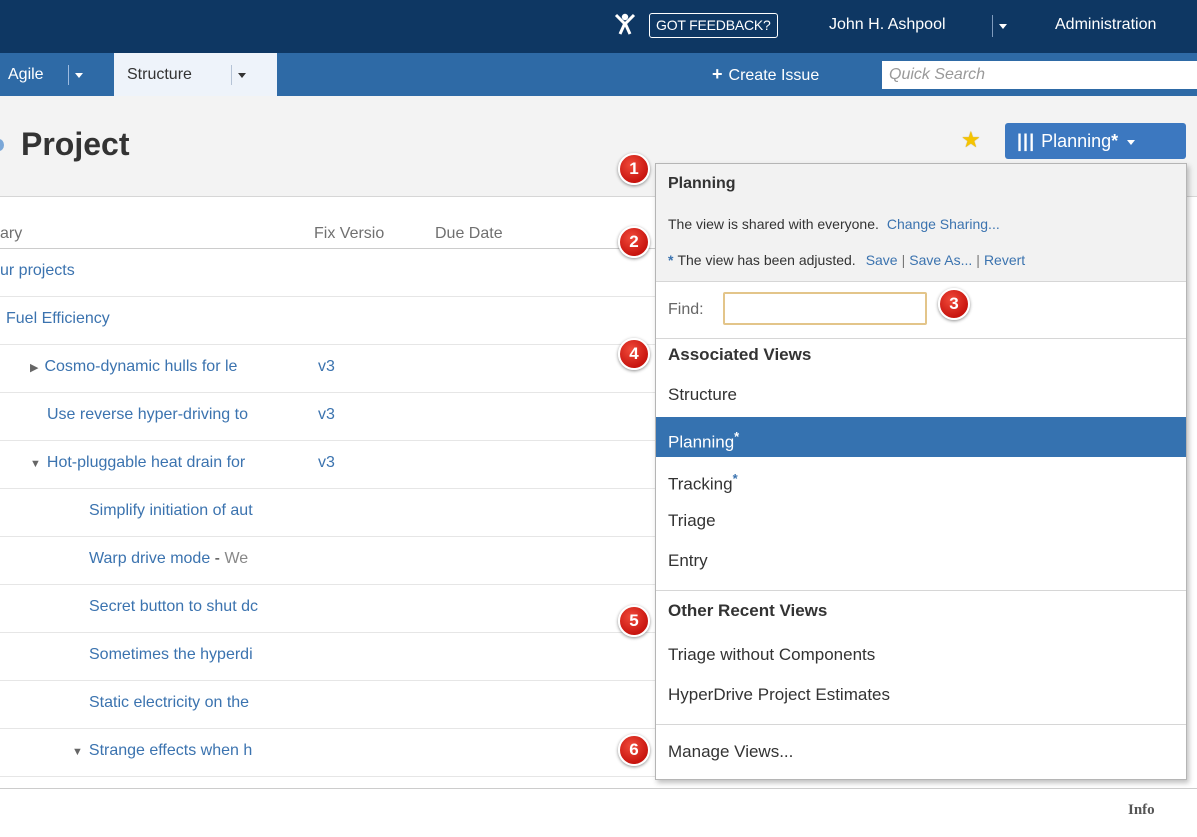  What do you see at coordinates (1105, 25) in the screenshot?
I see `administration-link: Administration` at bounding box center [1105, 25].